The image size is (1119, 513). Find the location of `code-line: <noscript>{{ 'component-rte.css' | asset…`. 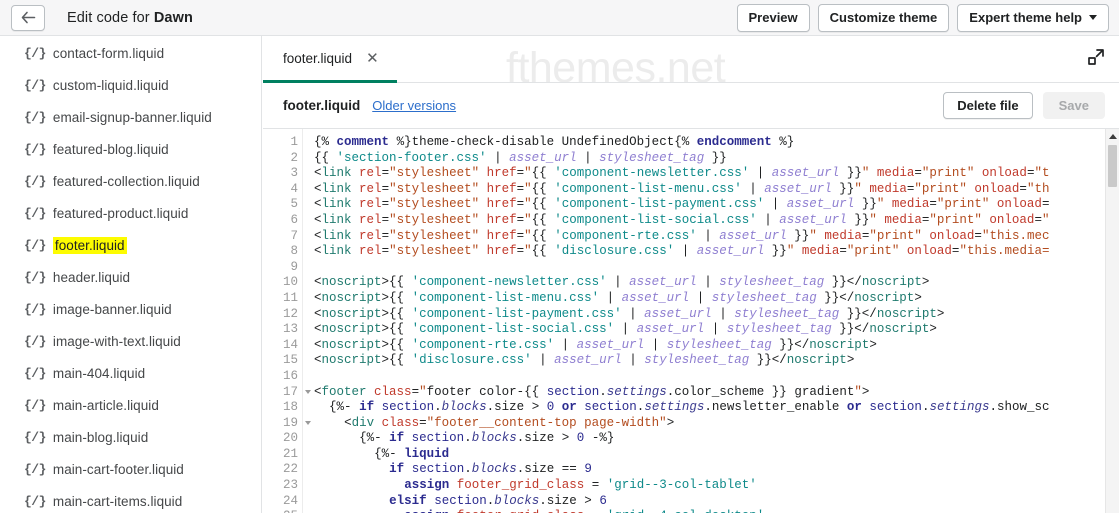

code-line: <noscript>{{ 'component-rte.css' | asset… is located at coordinates (595, 344).